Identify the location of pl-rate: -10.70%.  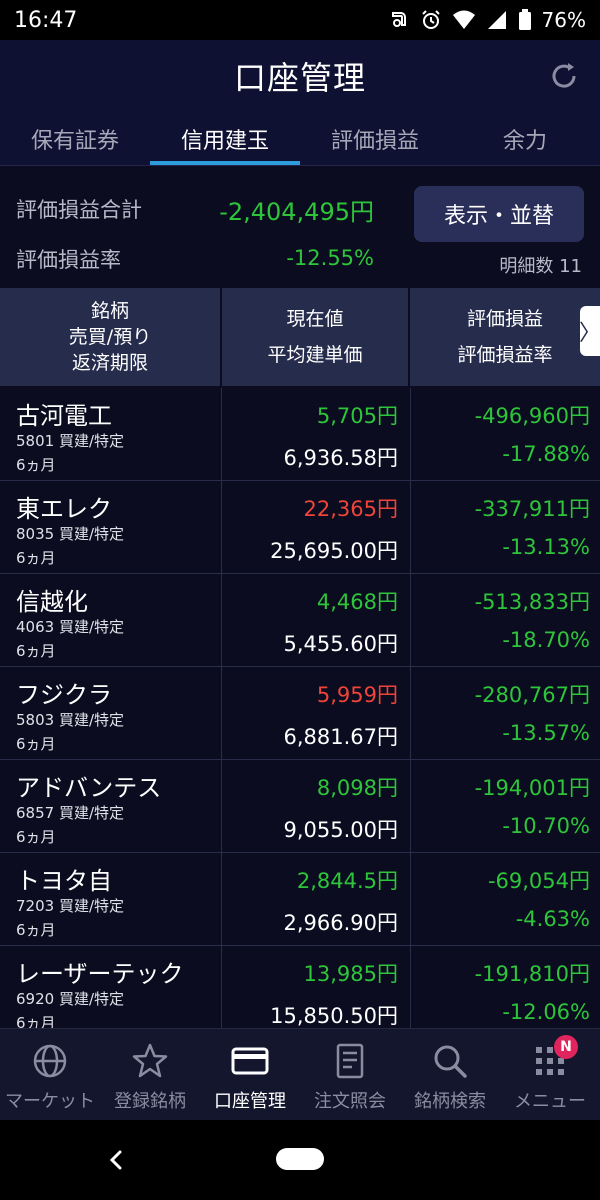
(546, 826).